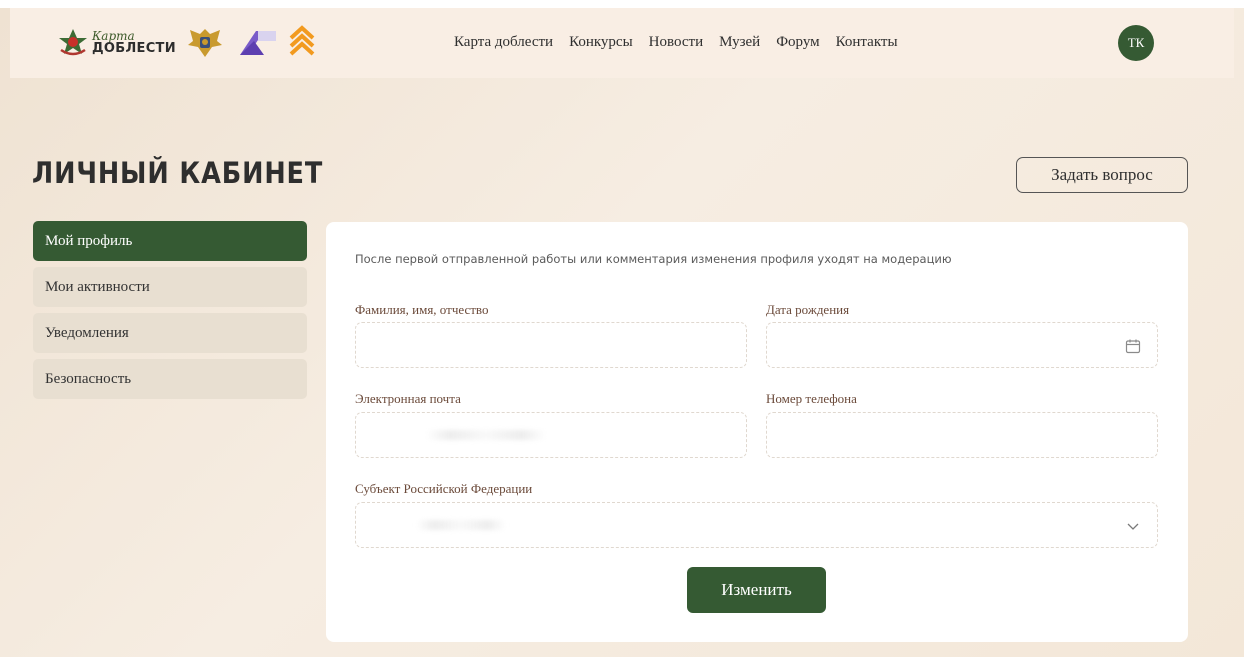 The image size is (1244, 661). What do you see at coordinates (134, 48) in the screenshot?
I see `logo-bold-text: ДОБЛЕСТИ` at bounding box center [134, 48].